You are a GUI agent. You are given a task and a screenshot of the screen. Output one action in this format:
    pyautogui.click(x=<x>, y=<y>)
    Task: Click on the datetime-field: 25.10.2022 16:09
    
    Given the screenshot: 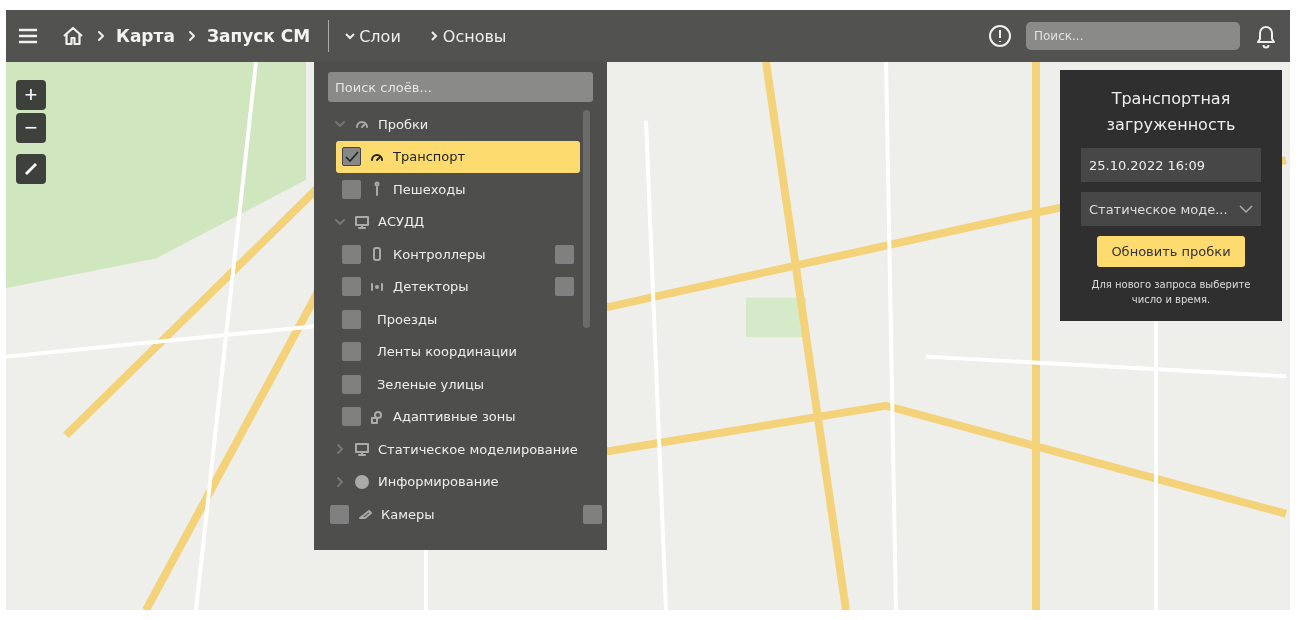 What is the action you would take?
    pyautogui.click(x=1171, y=165)
    